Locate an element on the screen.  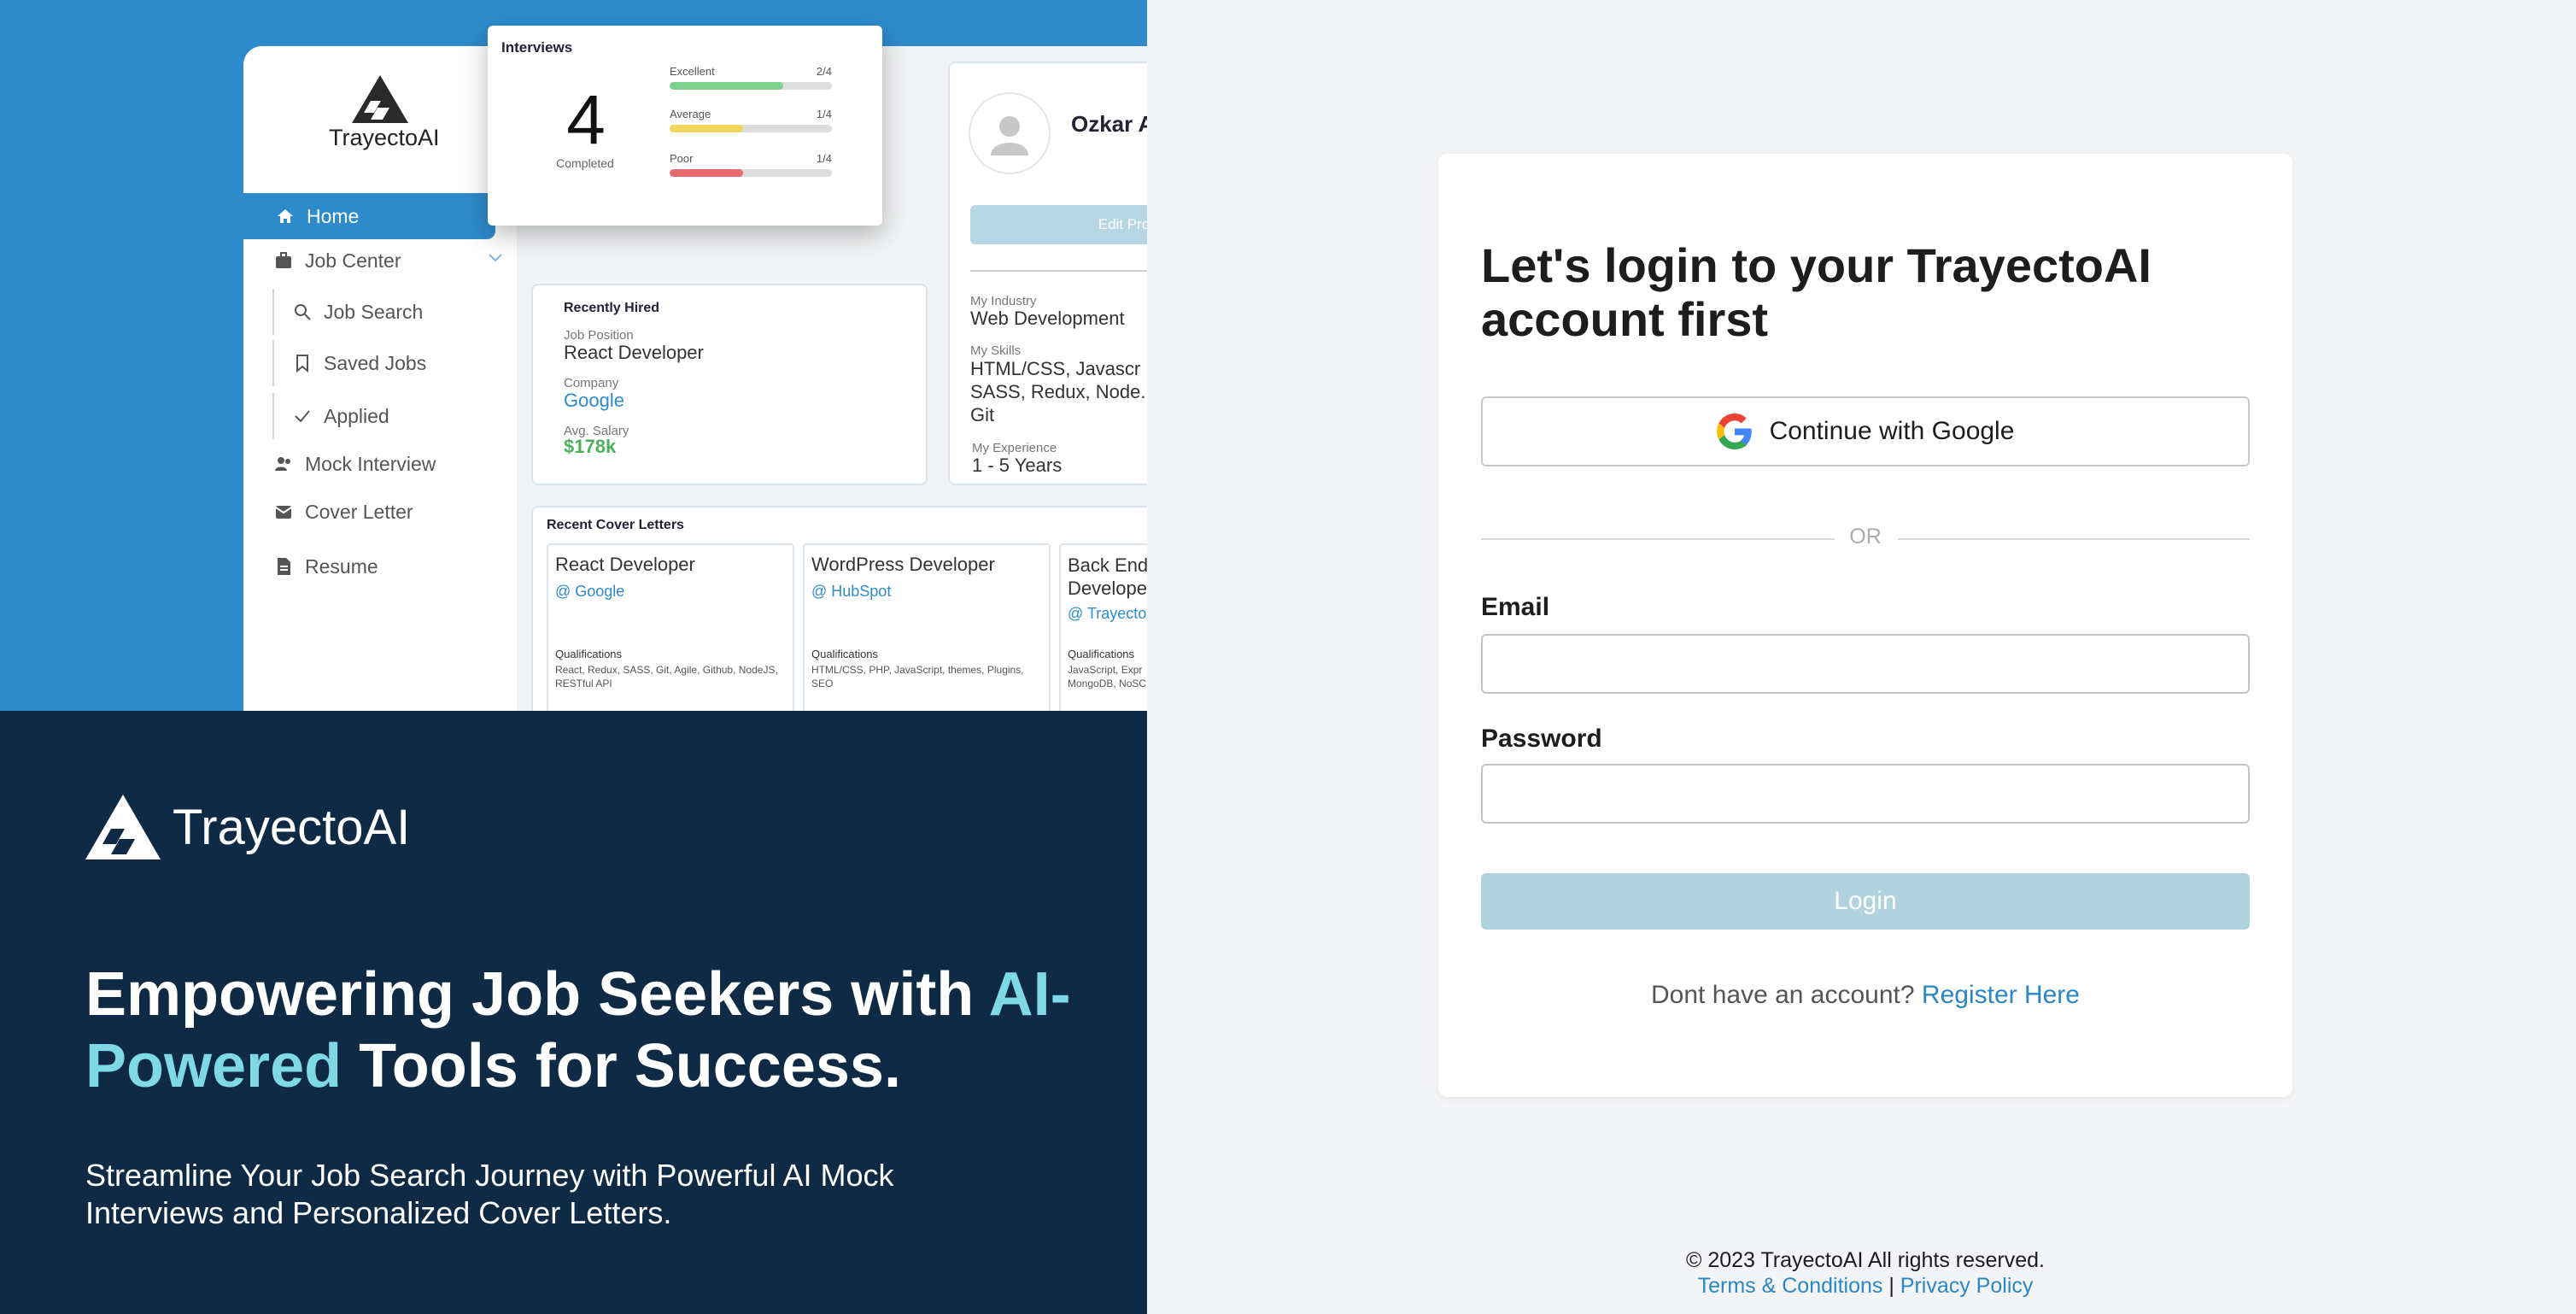
preview-nav-home: Home is located at coordinates (369, 216).